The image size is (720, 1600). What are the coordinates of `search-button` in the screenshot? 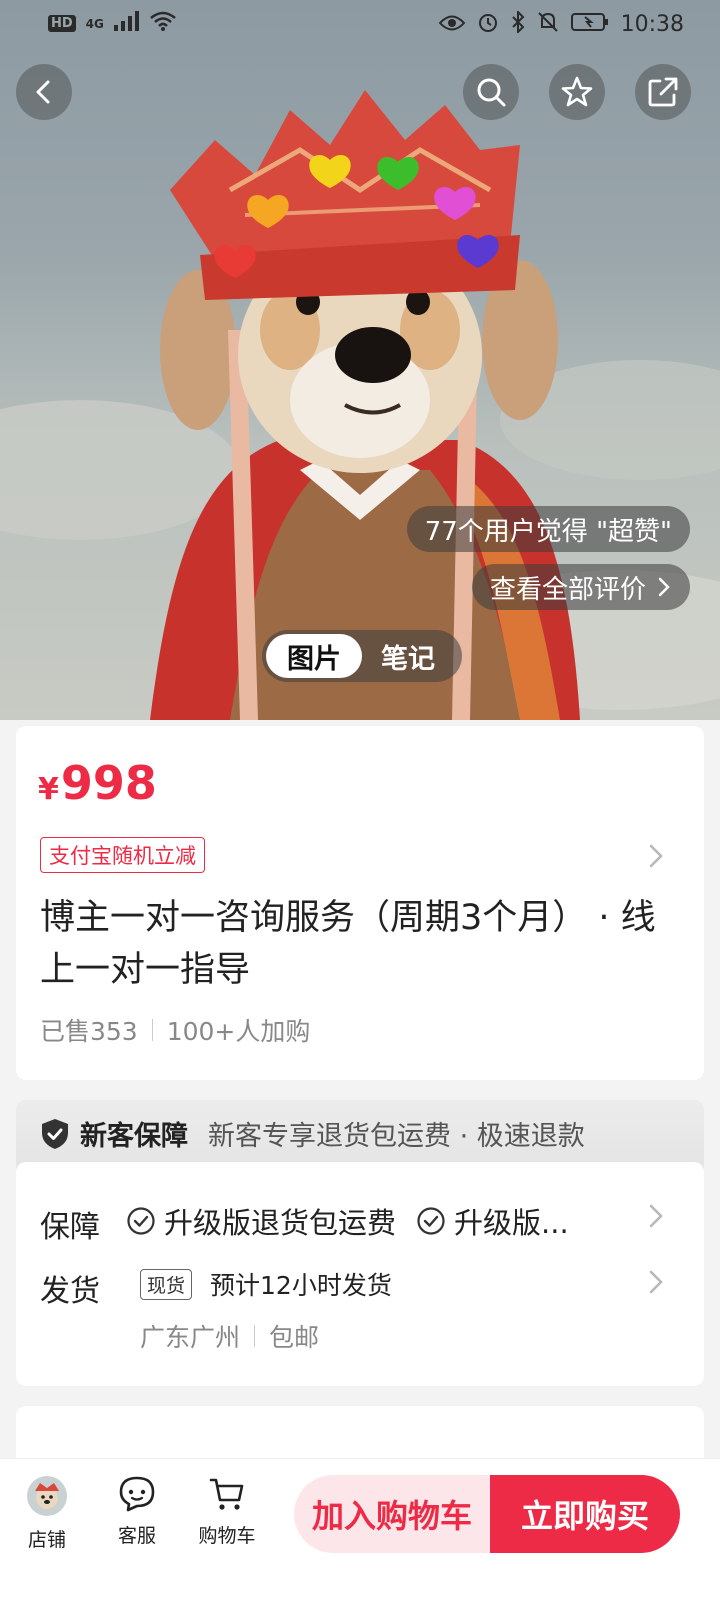 It's located at (491, 92).